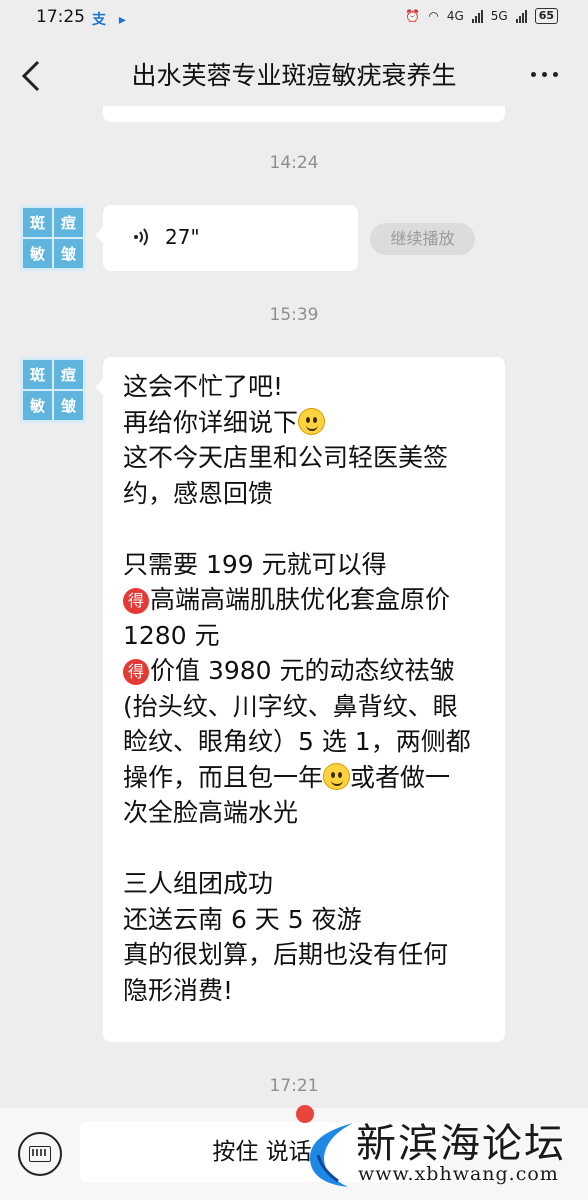 The height and width of the screenshot is (1200, 588). I want to click on message-line: 约，感恩回馈, so click(198, 493).